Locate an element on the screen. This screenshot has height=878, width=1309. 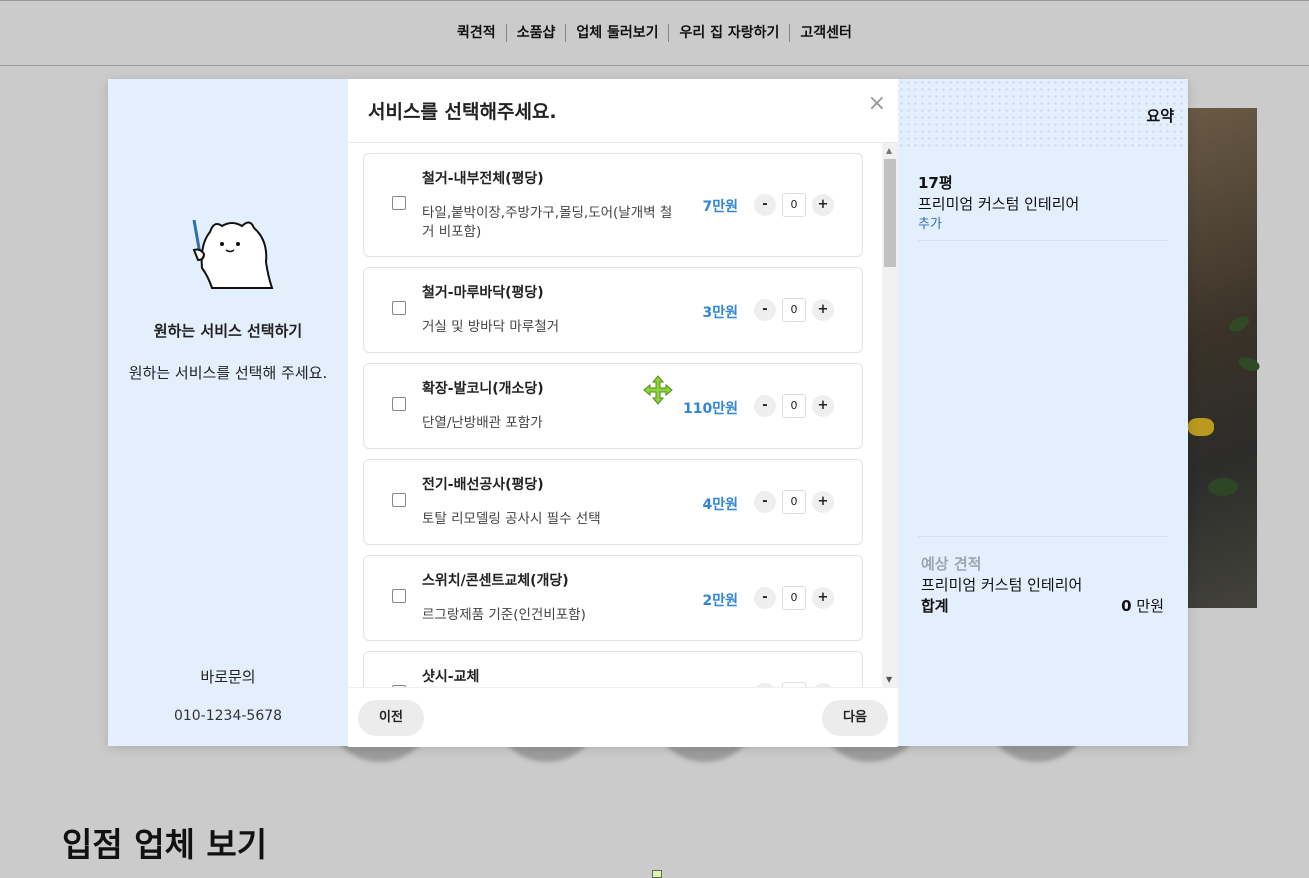
summary-header: 요약 is located at coordinates (1043, 115).